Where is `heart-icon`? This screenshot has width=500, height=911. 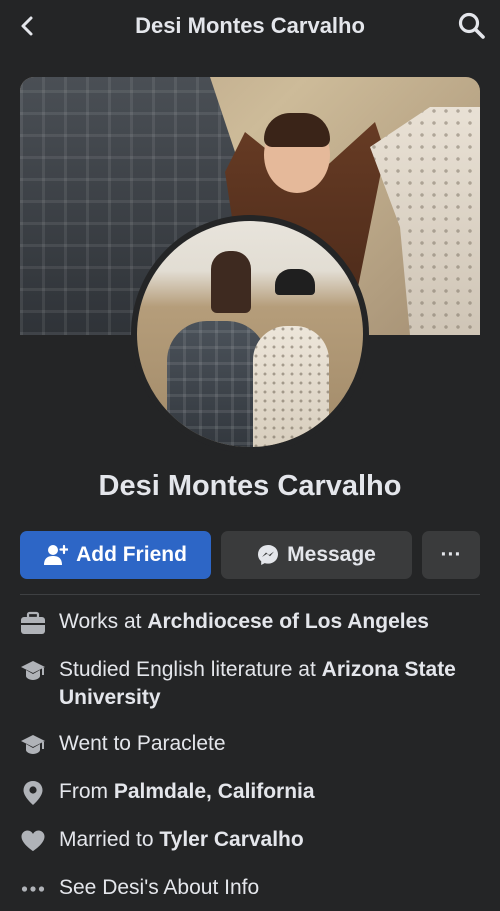 heart-icon is located at coordinates (33, 841).